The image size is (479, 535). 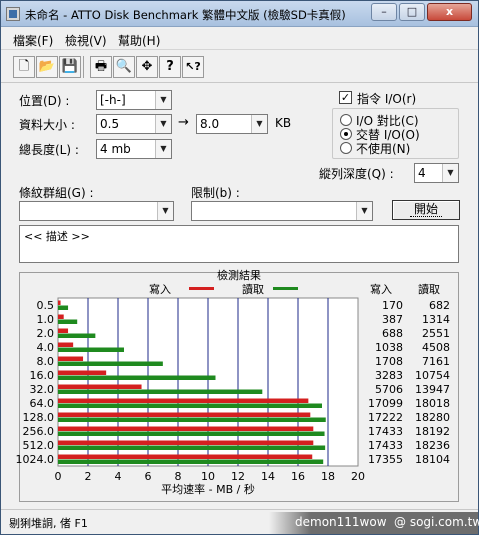 What do you see at coordinates (385, 417) in the screenshot?
I see `write-value-label: 17222` at bounding box center [385, 417].